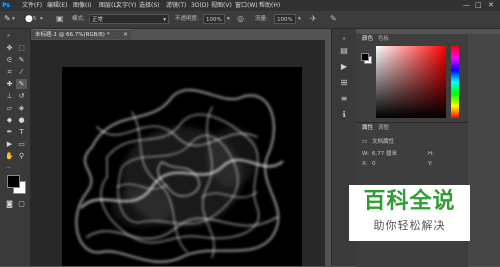 The height and width of the screenshot is (267, 500). I want to click on zoom-tool-icon: ⚲, so click(21, 156).